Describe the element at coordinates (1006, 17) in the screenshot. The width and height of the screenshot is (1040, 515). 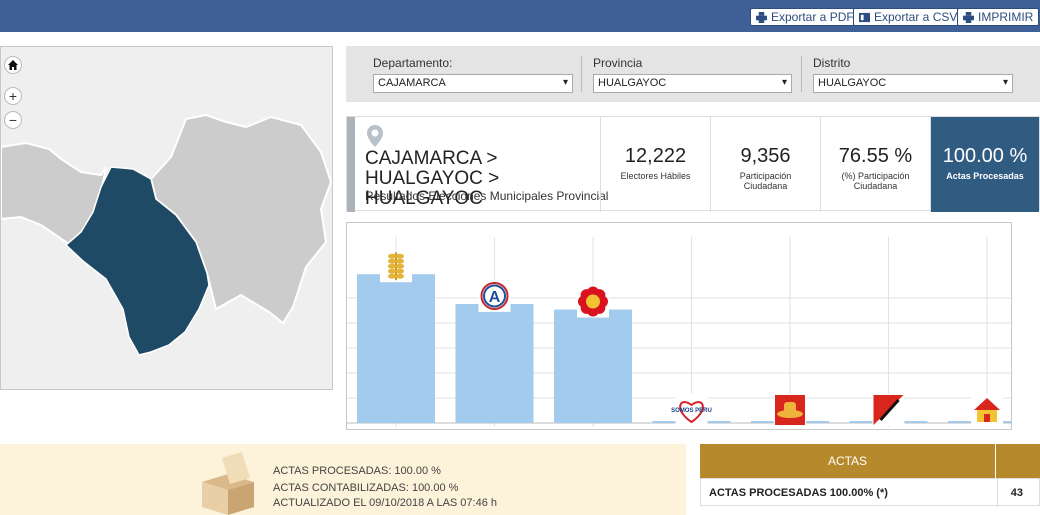
I see `print-label: IMPRIMIR` at that location.